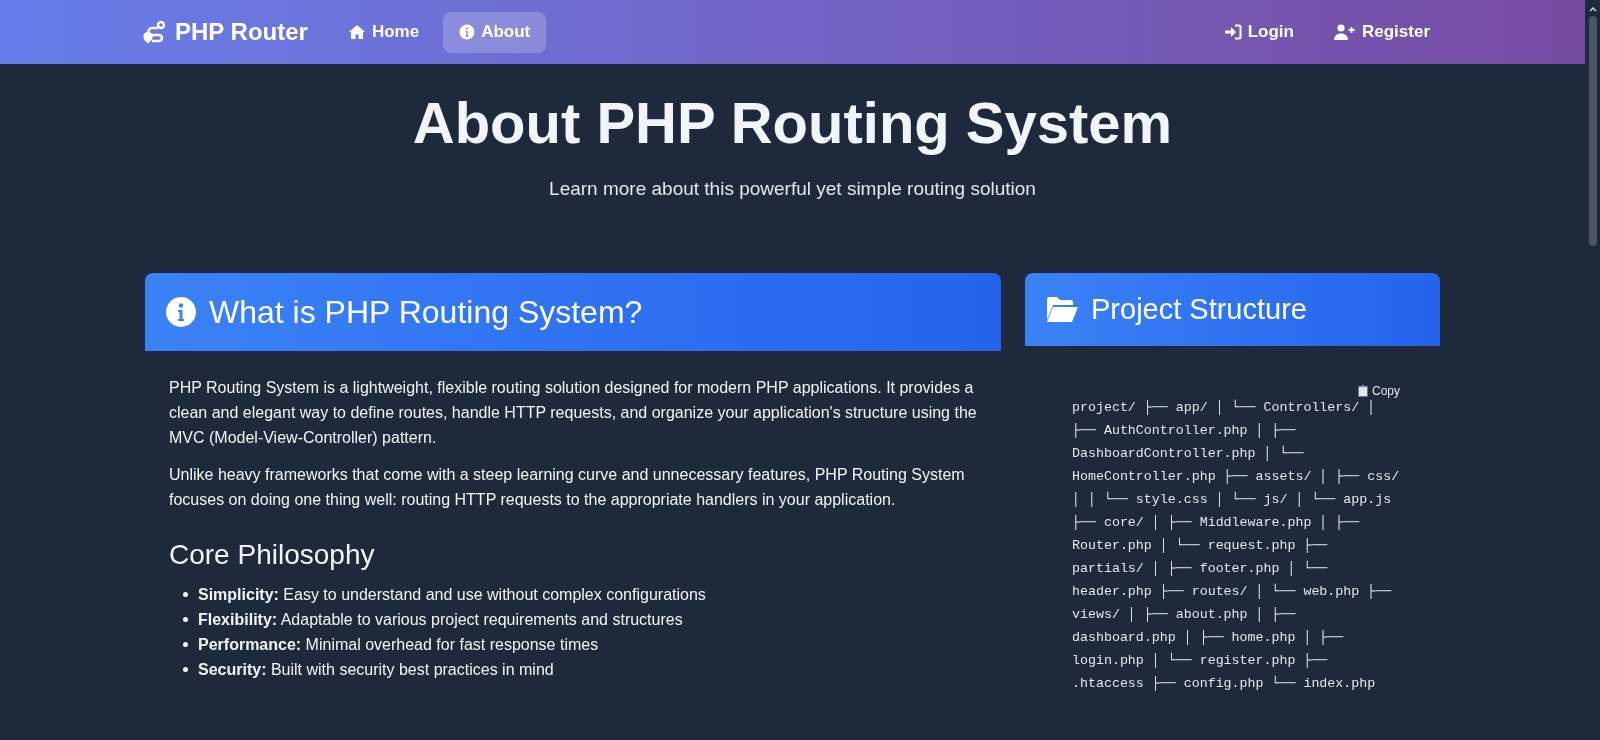 The height and width of the screenshot is (740, 1600). What do you see at coordinates (573, 413) in the screenshot?
I see `paragraph: PHP Routing System is a lightweight, flexible routing solution designed for modern PHP applications. It provides a clean and elegant way to define routes, handle HTTP requests, and organize your application's structure using the MVC (Model-View-Controller) pattern.` at bounding box center [573, 413].